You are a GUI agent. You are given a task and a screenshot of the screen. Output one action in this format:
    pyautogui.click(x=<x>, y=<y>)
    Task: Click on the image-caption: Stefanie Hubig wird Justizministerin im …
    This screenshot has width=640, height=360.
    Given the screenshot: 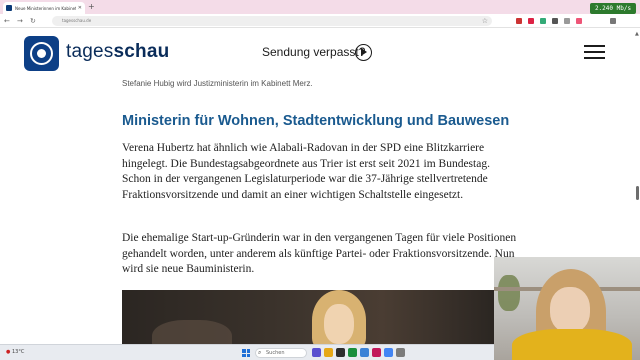 What is the action you would take?
    pyautogui.click(x=217, y=83)
    